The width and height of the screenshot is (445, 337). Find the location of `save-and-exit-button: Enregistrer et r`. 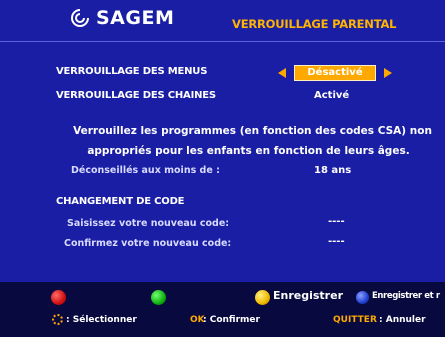

save-and-exit-button: Enregistrer et r is located at coordinates (406, 296).